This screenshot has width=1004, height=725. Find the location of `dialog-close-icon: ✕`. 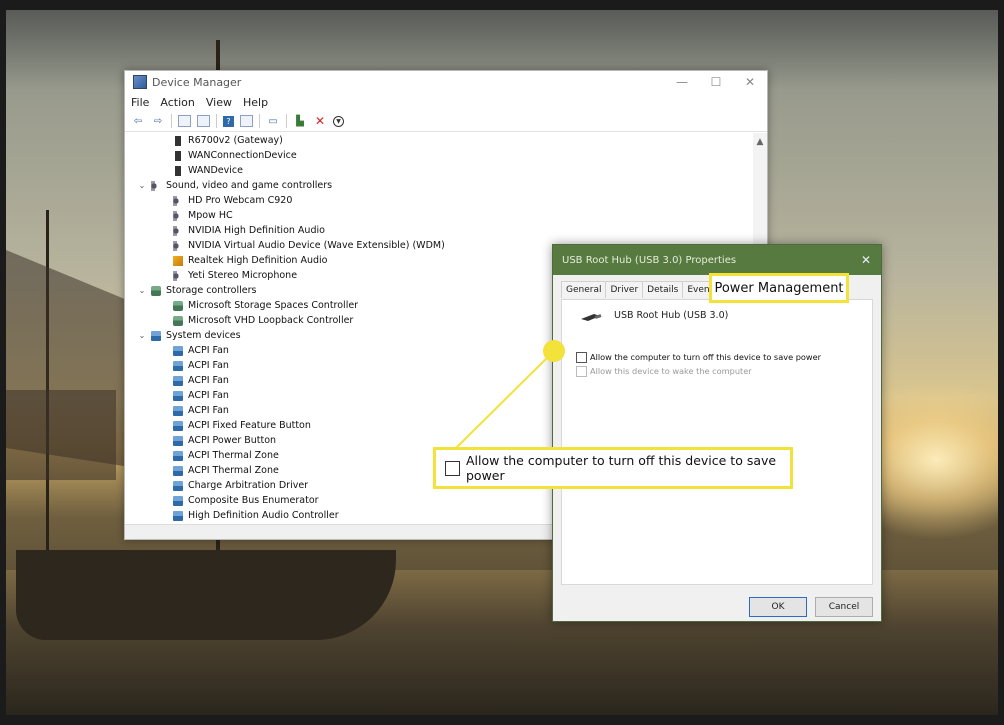

dialog-close-icon: ✕ is located at coordinates (866, 260).